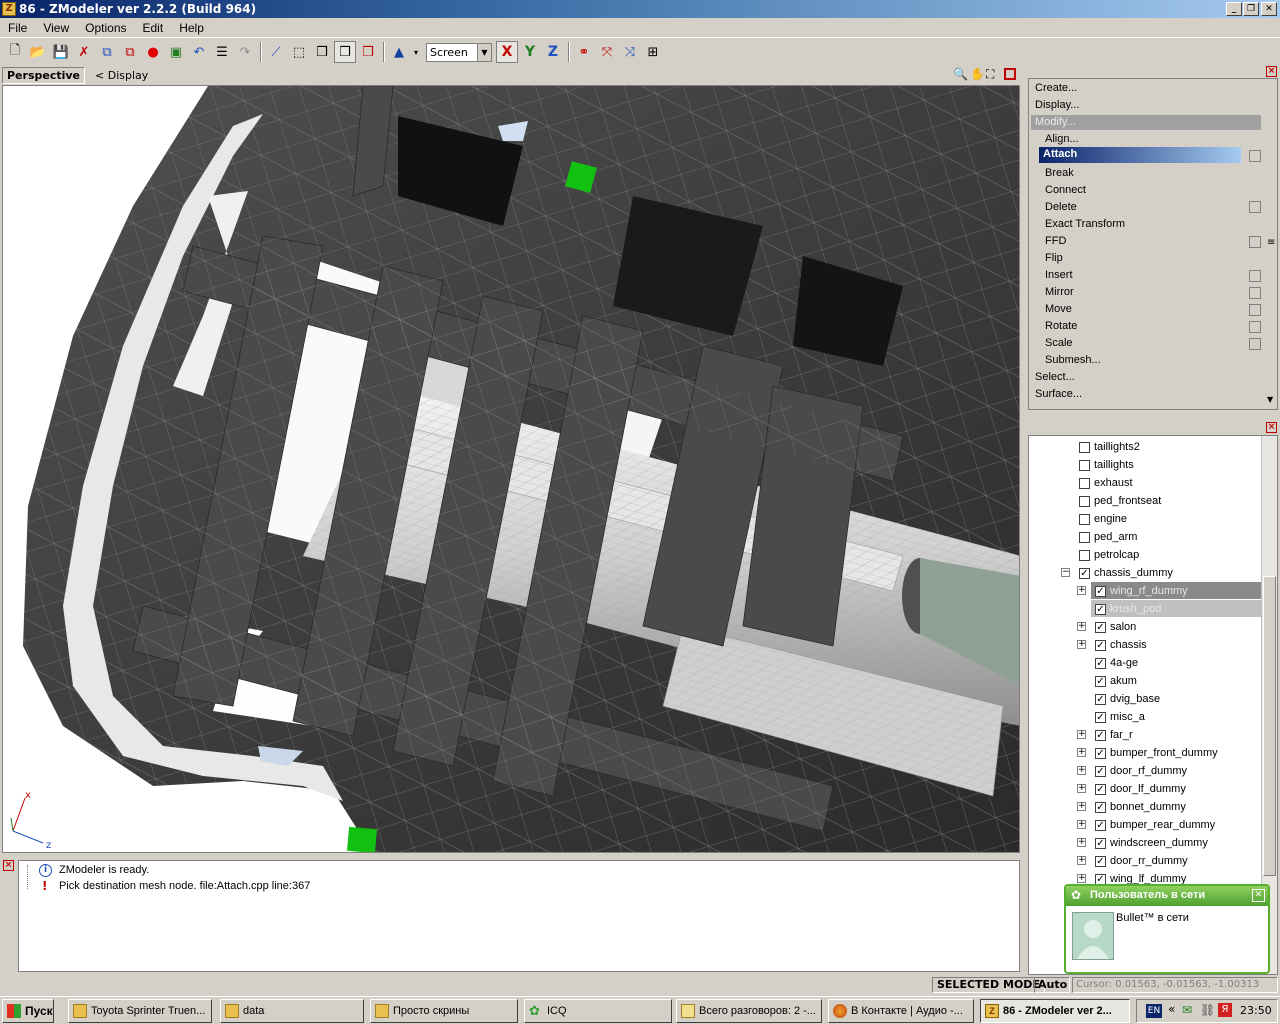  What do you see at coordinates (1109, 555) in the screenshot?
I see `tree-node: petrolcap` at bounding box center [1109, 555].